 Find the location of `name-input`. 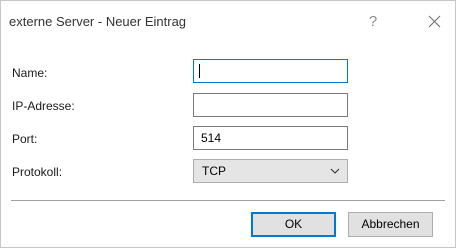

name-input is located at coordinates (270, 71).